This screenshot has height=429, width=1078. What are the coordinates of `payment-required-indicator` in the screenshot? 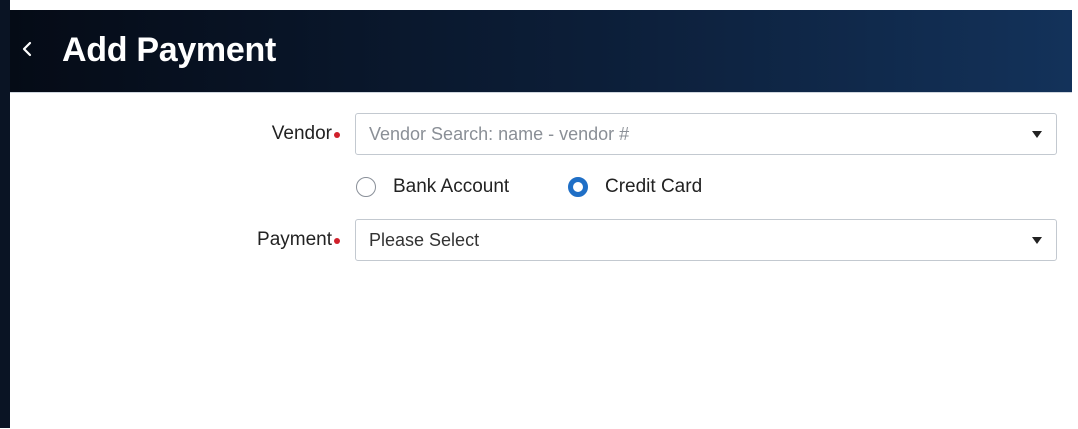 It's located at (337, 241).